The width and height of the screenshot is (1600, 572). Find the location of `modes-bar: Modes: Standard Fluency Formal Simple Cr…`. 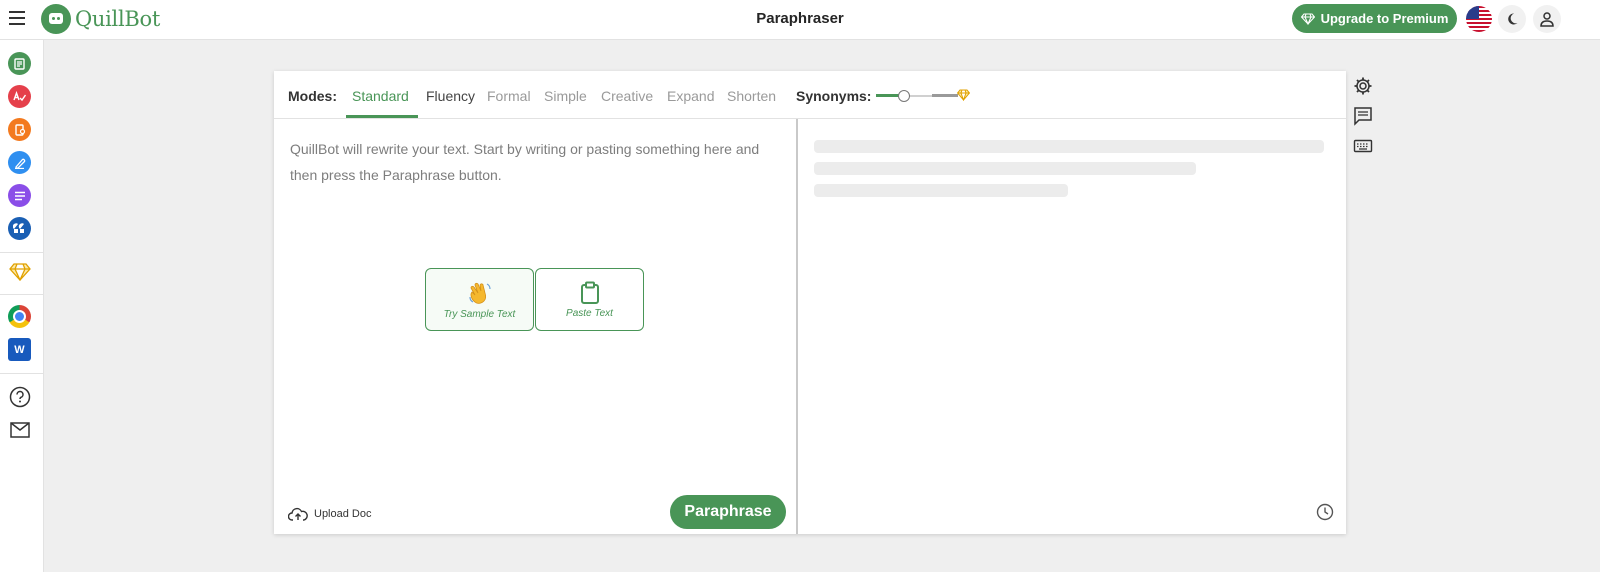

modes-bar: Modes: Standard Fluency Formal Simple Cr… is located at coordinates (810, 95).